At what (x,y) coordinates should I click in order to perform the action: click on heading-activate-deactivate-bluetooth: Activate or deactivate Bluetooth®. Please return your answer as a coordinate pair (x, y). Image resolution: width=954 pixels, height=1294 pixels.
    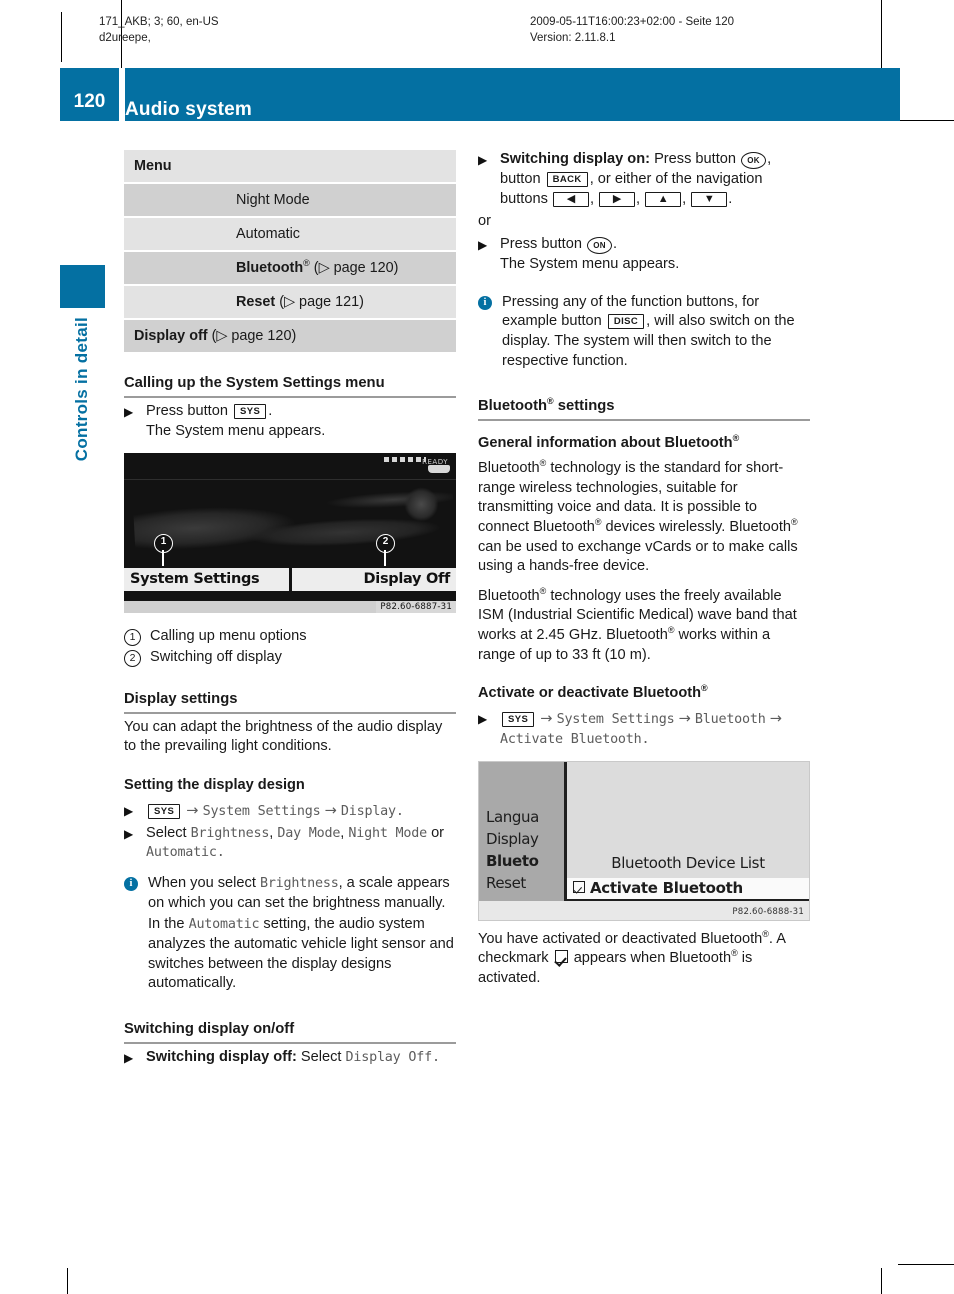
    Looking at the image, I should click on (644, 693).